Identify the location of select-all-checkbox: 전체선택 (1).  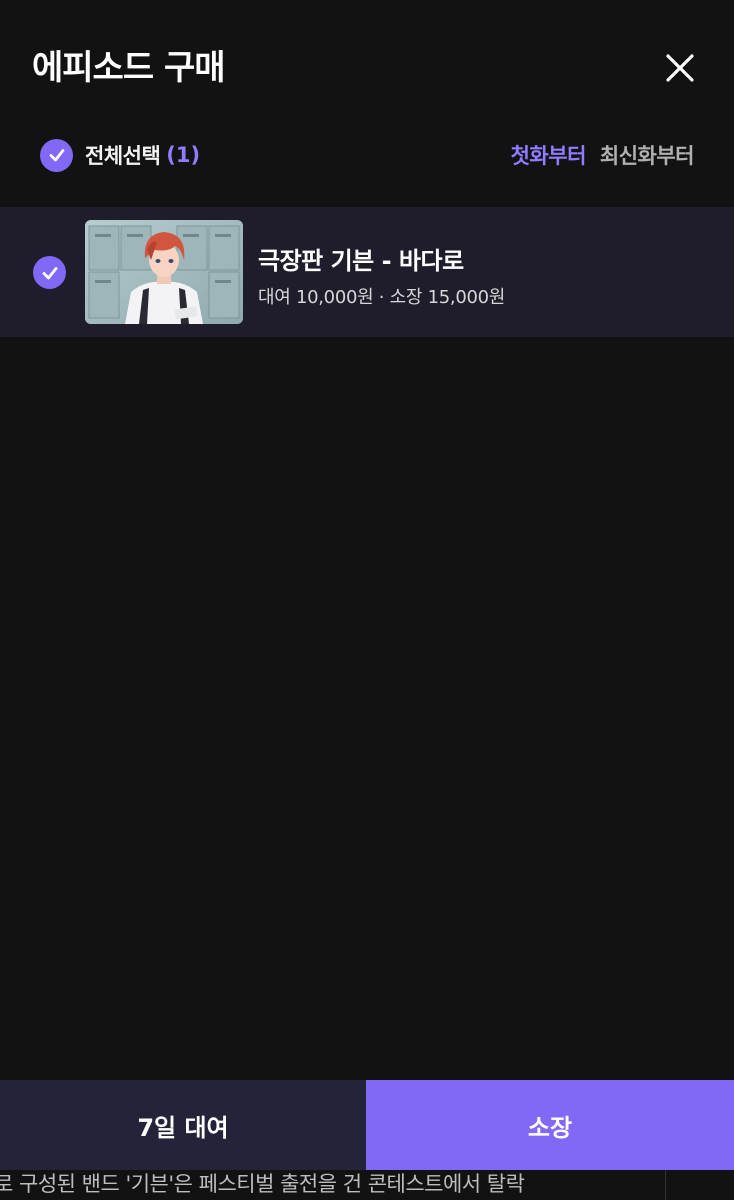
(120, 155).